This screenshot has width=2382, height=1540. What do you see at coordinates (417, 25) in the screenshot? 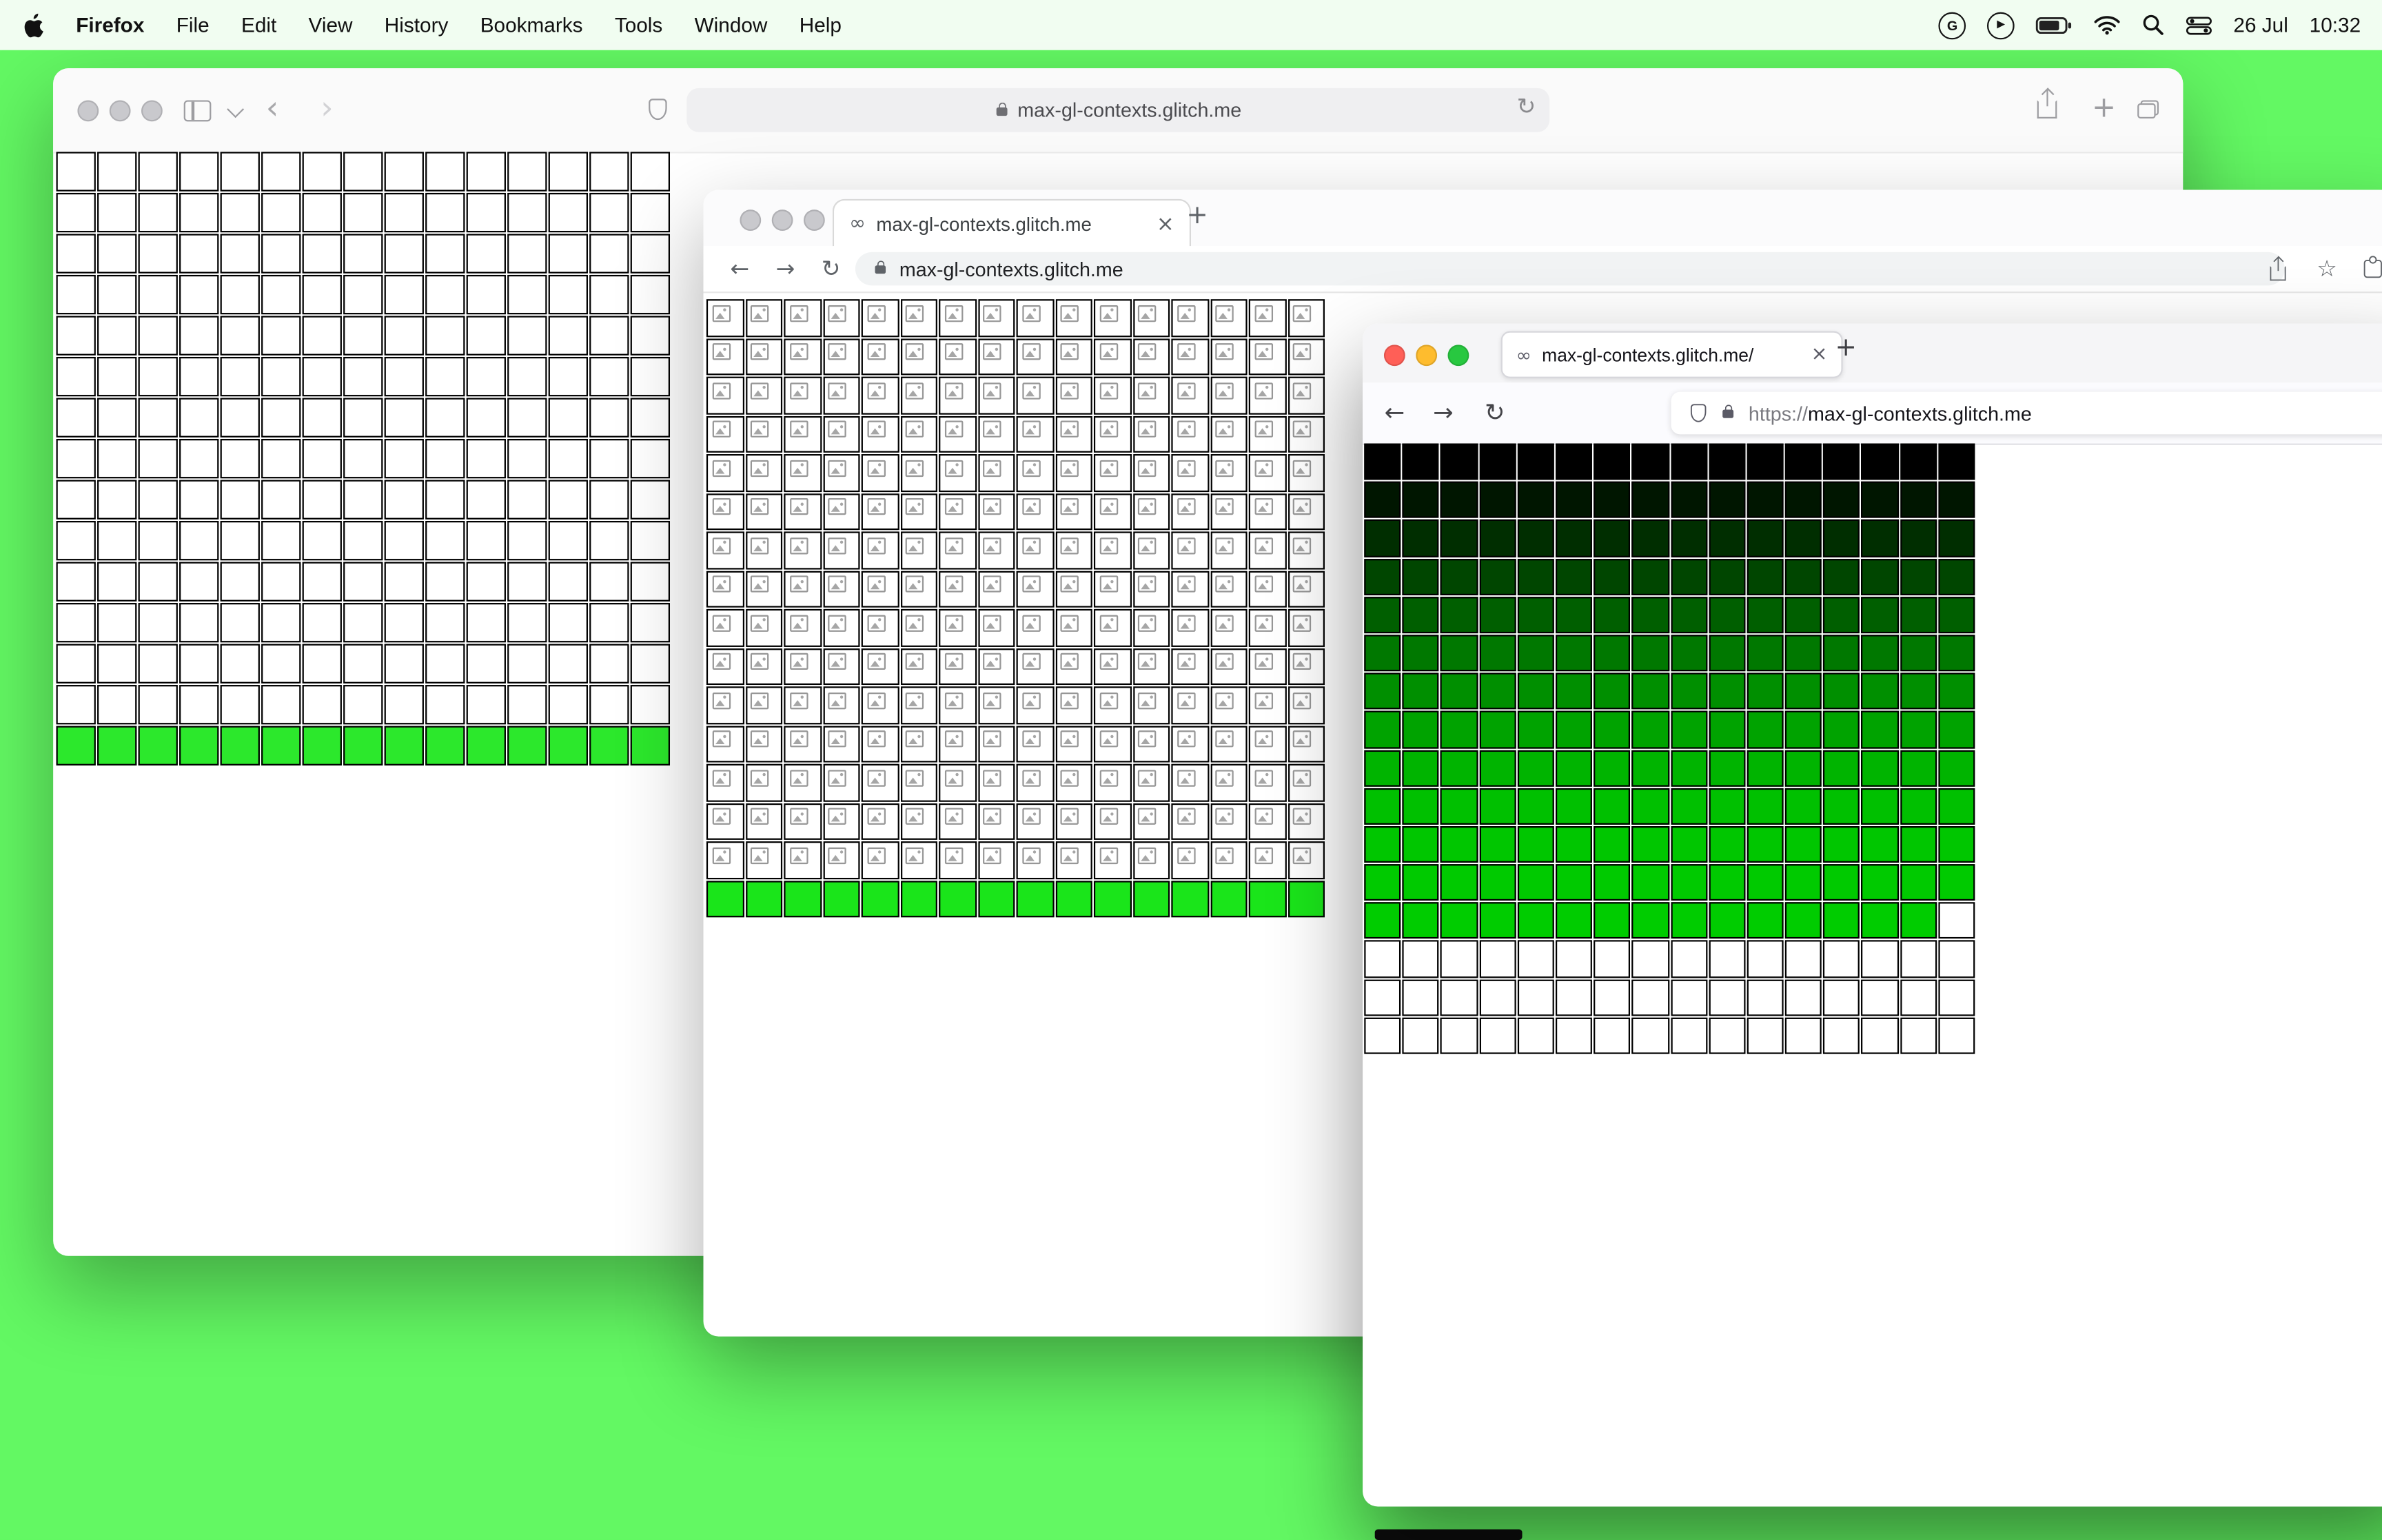
I see `menu-item-history: History` at bounding box center [417, 25].